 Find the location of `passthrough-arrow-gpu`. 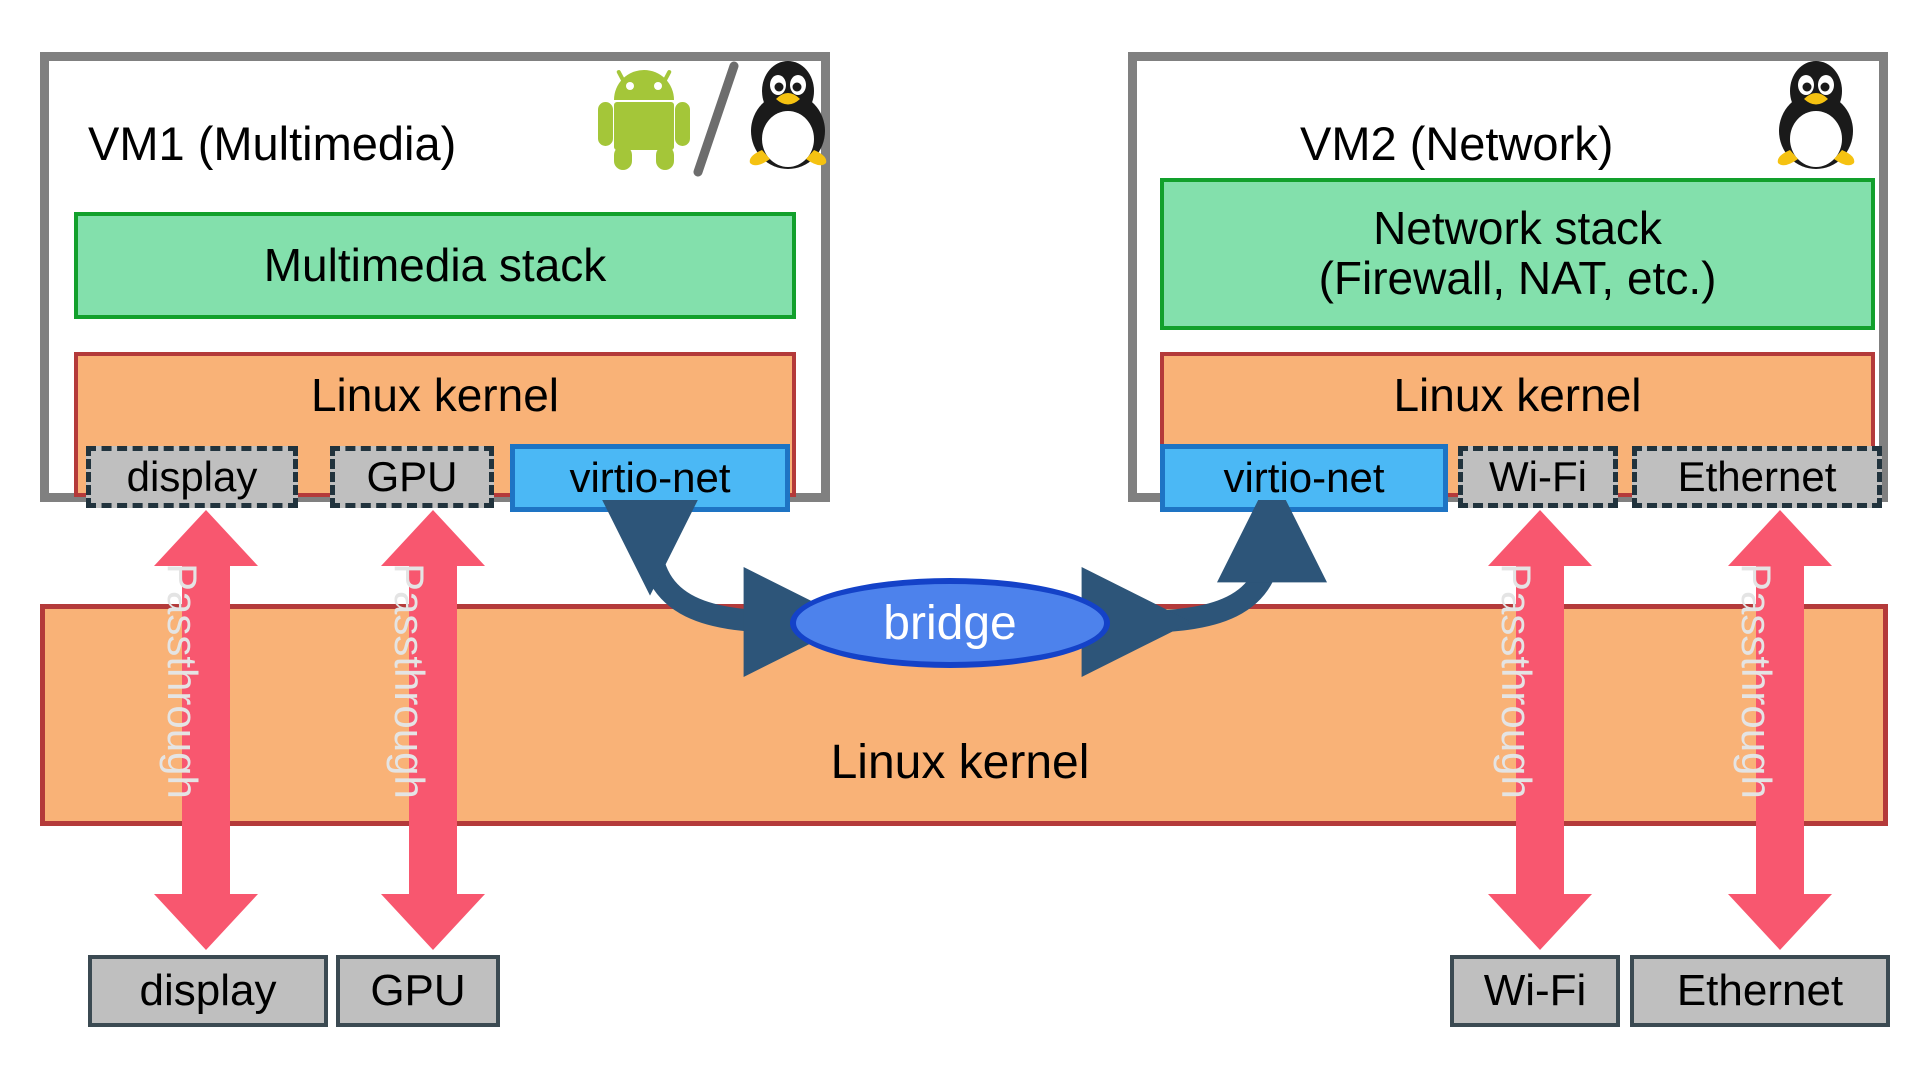

passthrough-arrow-gpu is located at coordinates (433, 730).